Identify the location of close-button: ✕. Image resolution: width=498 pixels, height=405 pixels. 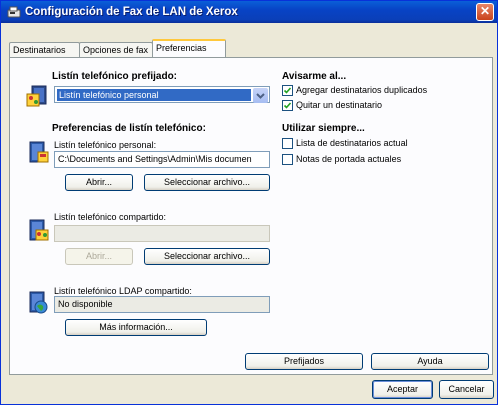
(485, 12).